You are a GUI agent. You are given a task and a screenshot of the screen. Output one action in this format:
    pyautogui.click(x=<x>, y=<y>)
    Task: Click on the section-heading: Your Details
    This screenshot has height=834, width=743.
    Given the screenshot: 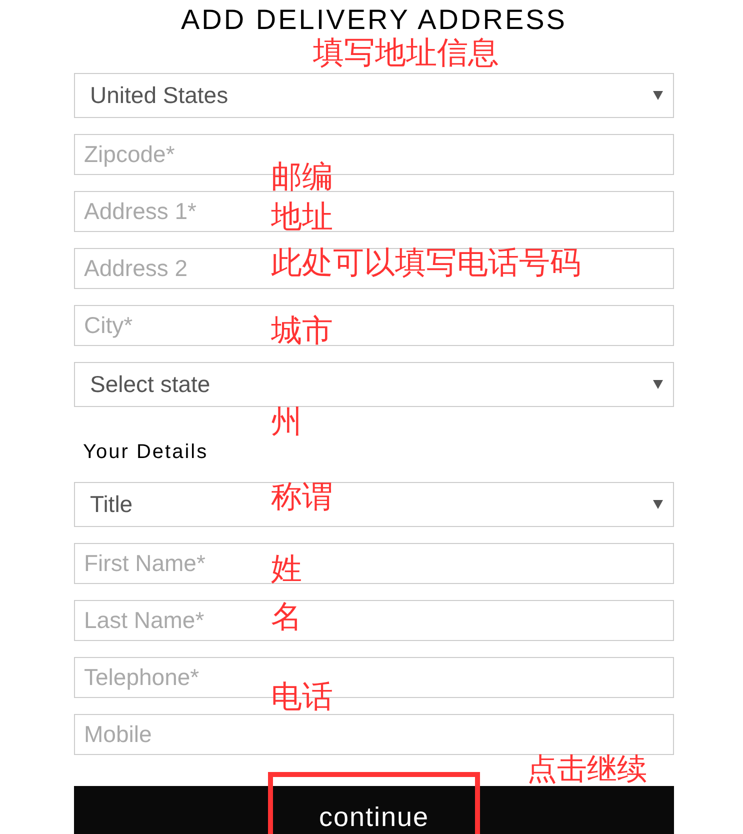 What is the action you would take?
    pyautogui.click(x=145, y=452)
    